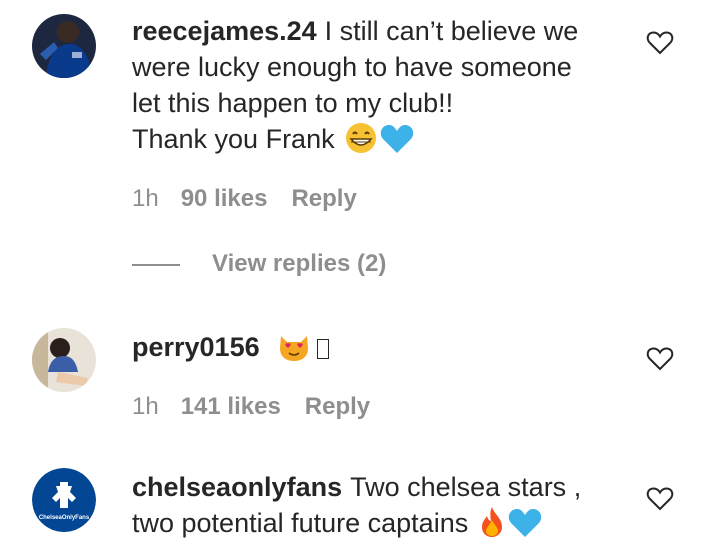 Image resolution: width=720 pixels, height=547 pixels. What do you see at coordinates (323, 349) in the screenshot?
I see `missing-glyph` at bounding box center [323, 349].